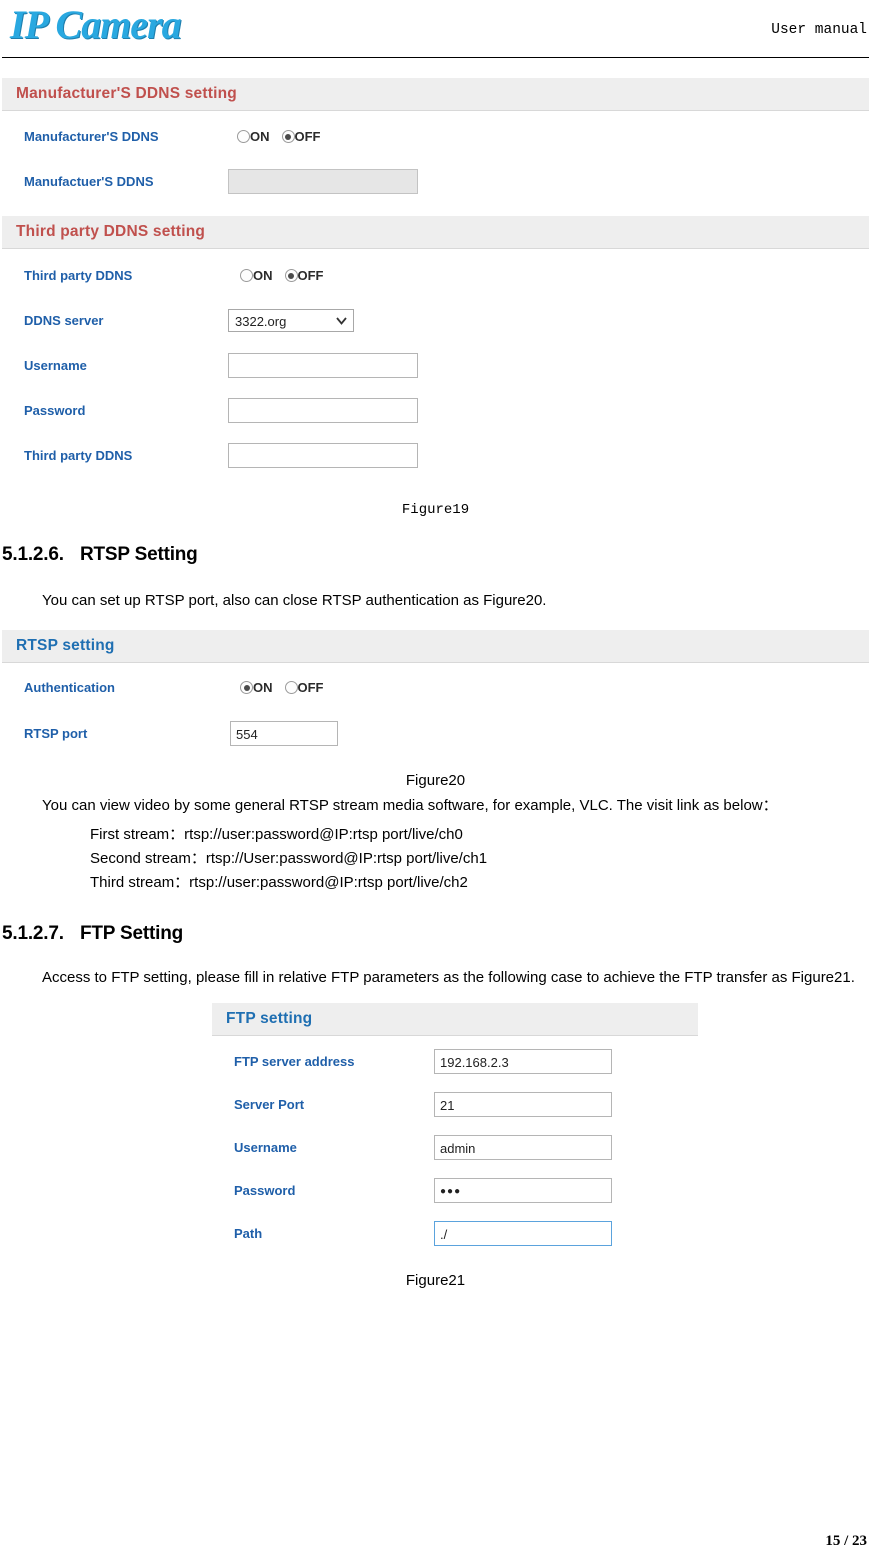 The height and width of the screenshot is (1558, 871). Describe the element at coordinates (341, 320) in the screenshot. I see `chevron-down-icon` at that location.